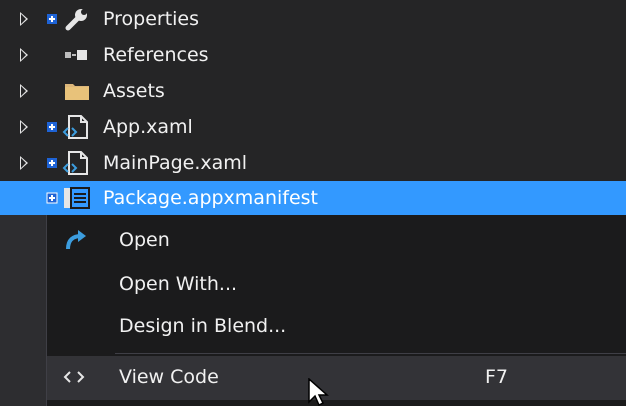  I want to click on tree-item-mainpage-xaml: MainPage.xaml, so click(313, 163).